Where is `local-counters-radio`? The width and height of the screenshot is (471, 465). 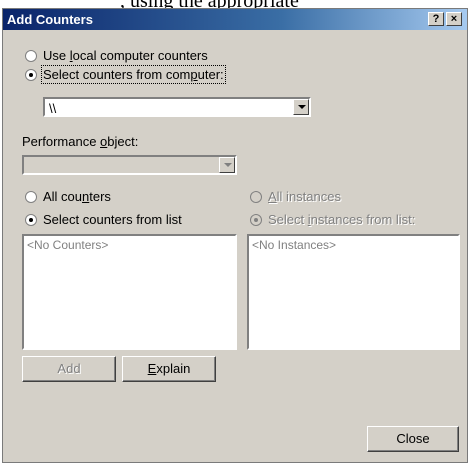 local-counters-radio is located at coordinates (31, 56).